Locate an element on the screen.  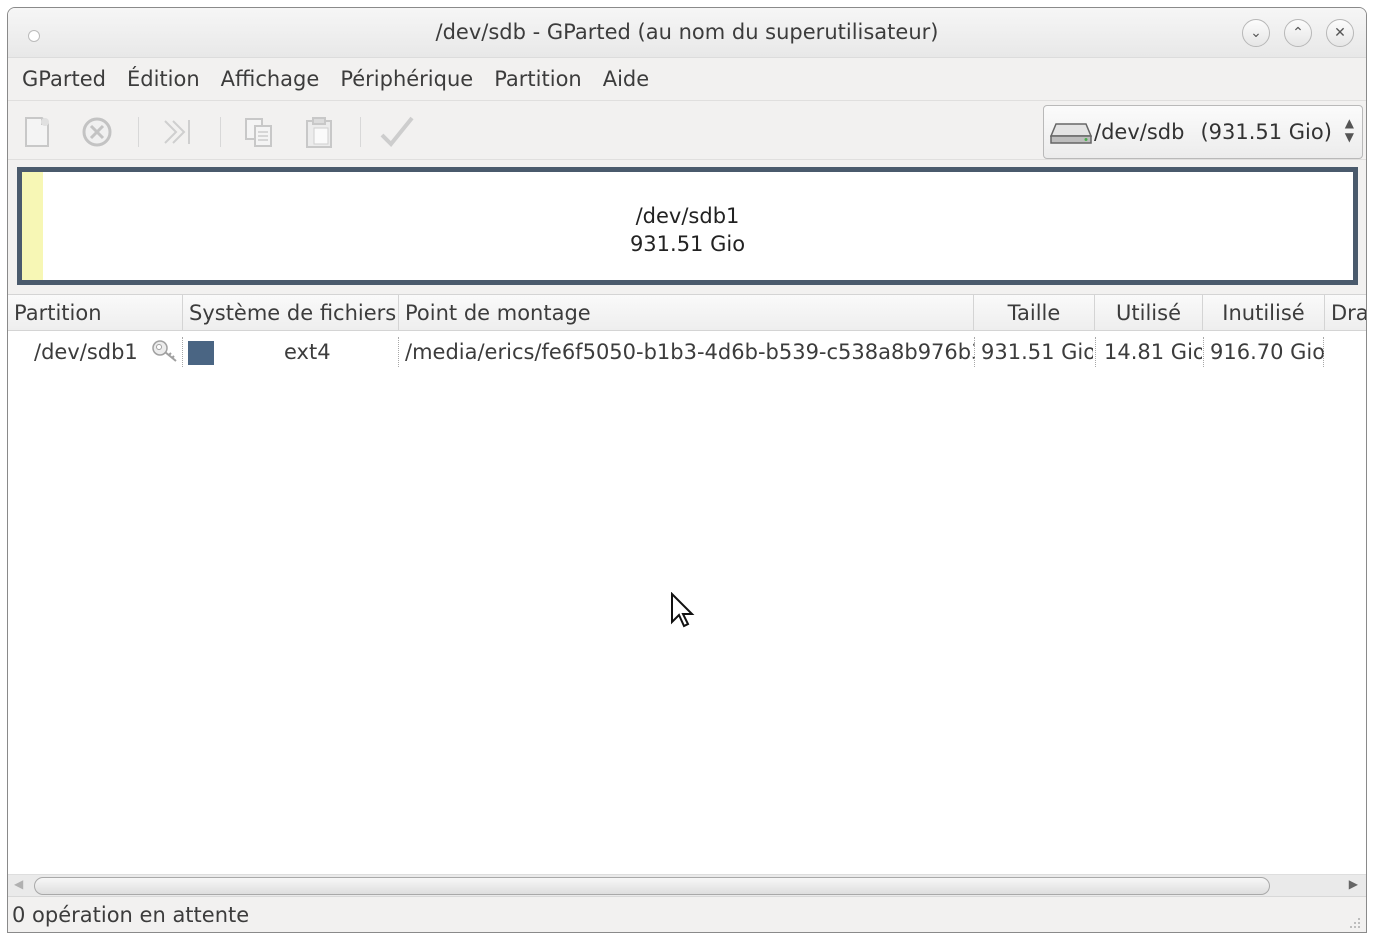
column-header-flags: Dra is located at coordinates (1345, 313).